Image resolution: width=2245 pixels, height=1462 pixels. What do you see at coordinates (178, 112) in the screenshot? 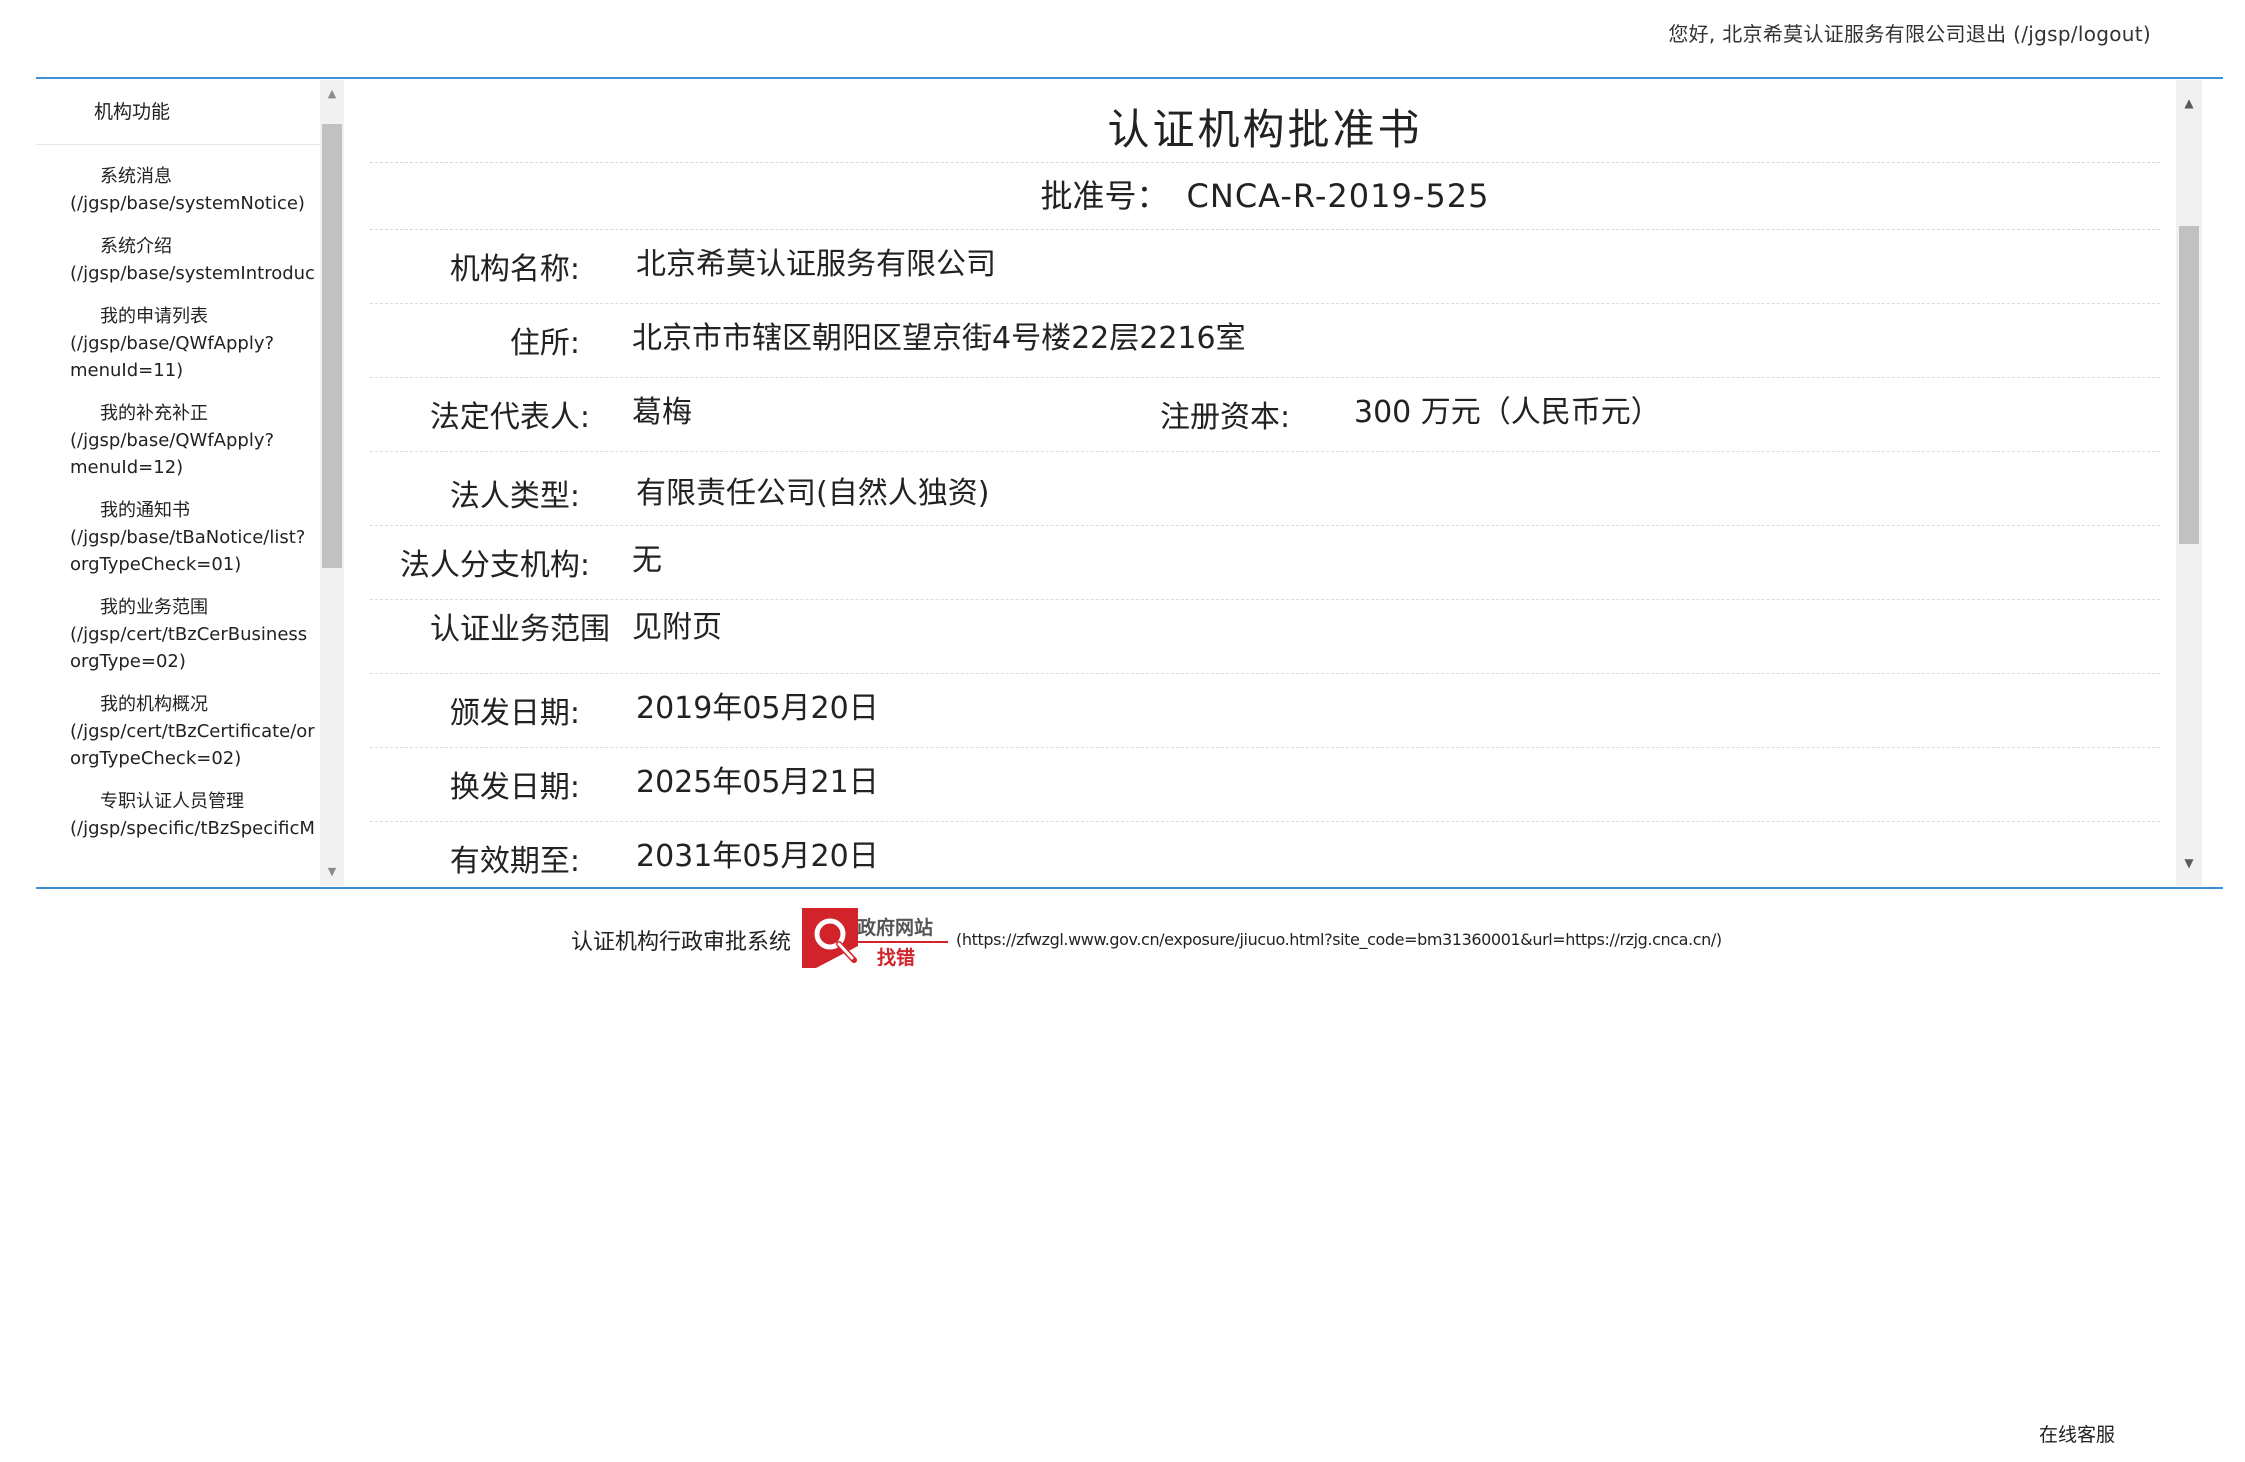
I see `sidebar-title: 机构功能` at bounding box center [178, 112].